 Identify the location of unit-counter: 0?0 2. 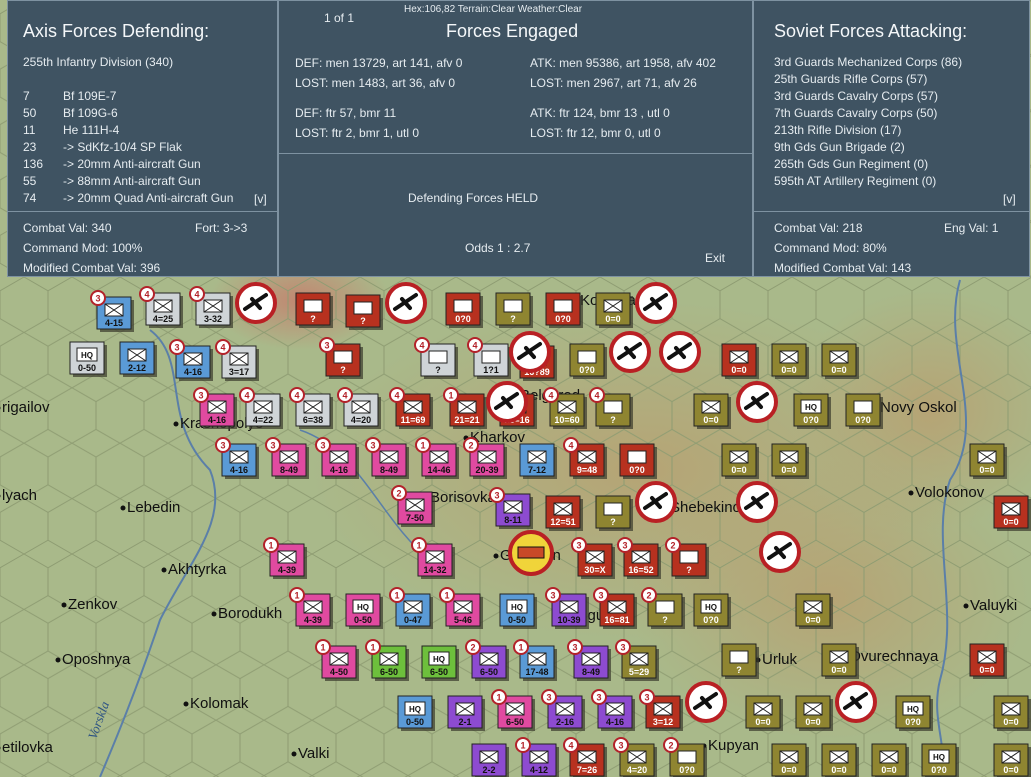
(685, 757).